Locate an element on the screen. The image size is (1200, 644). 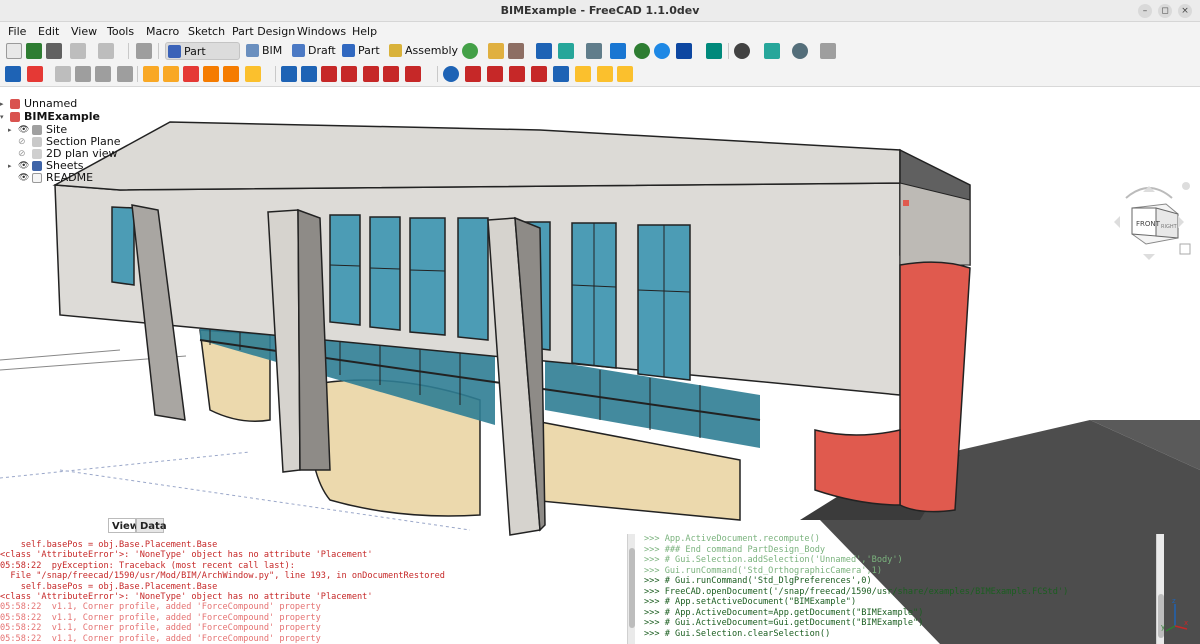
workbench-tab-draft: Draft is located at coordinates (314, 51).